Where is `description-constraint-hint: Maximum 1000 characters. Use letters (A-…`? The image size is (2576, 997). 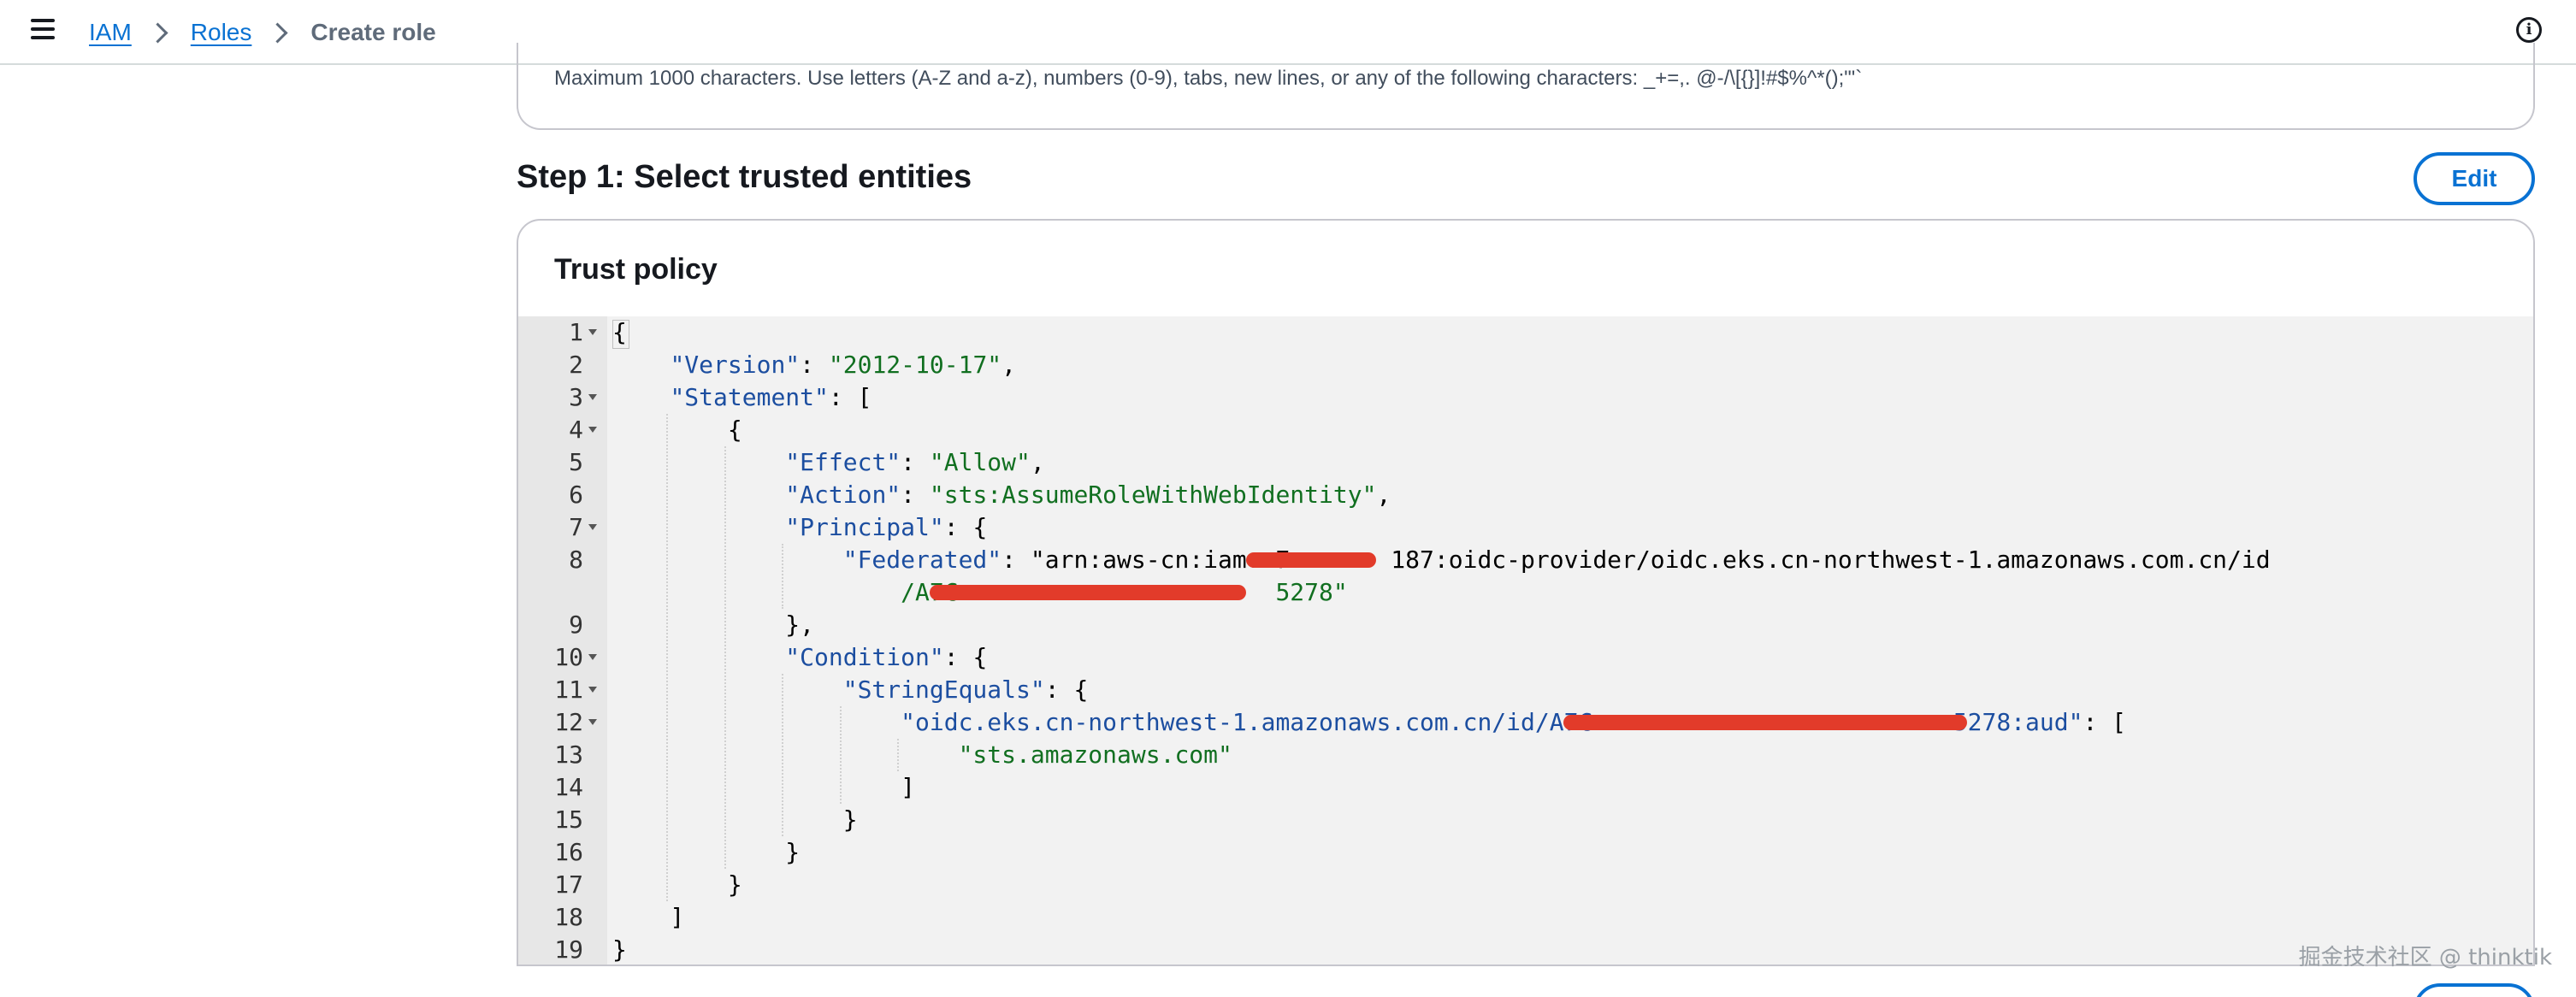 description-constraint-hint: Maximum 1000 characters. Use letters (A-… is located at coordinates (1208, 78).